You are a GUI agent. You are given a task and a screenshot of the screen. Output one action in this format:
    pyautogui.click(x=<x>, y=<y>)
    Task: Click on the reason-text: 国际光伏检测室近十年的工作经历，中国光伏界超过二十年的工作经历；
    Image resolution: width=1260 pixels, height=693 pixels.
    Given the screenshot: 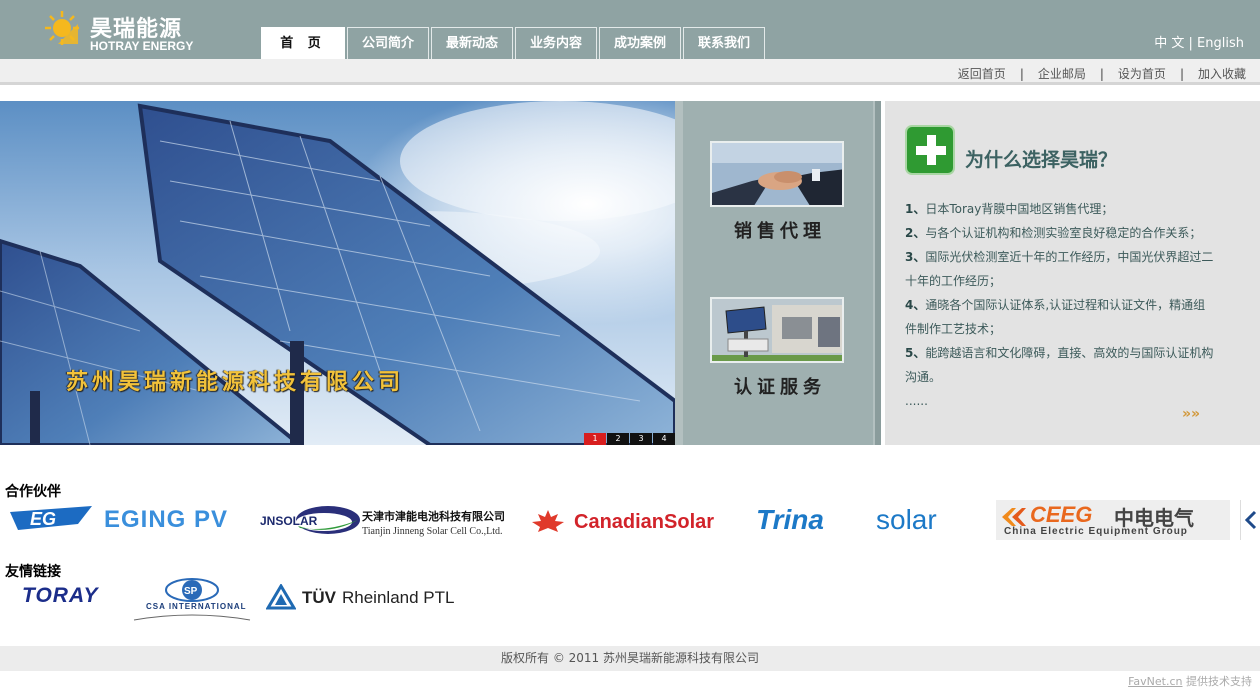 What is the action you would take?
    pyautogui.click(x=1059, y=269)
    